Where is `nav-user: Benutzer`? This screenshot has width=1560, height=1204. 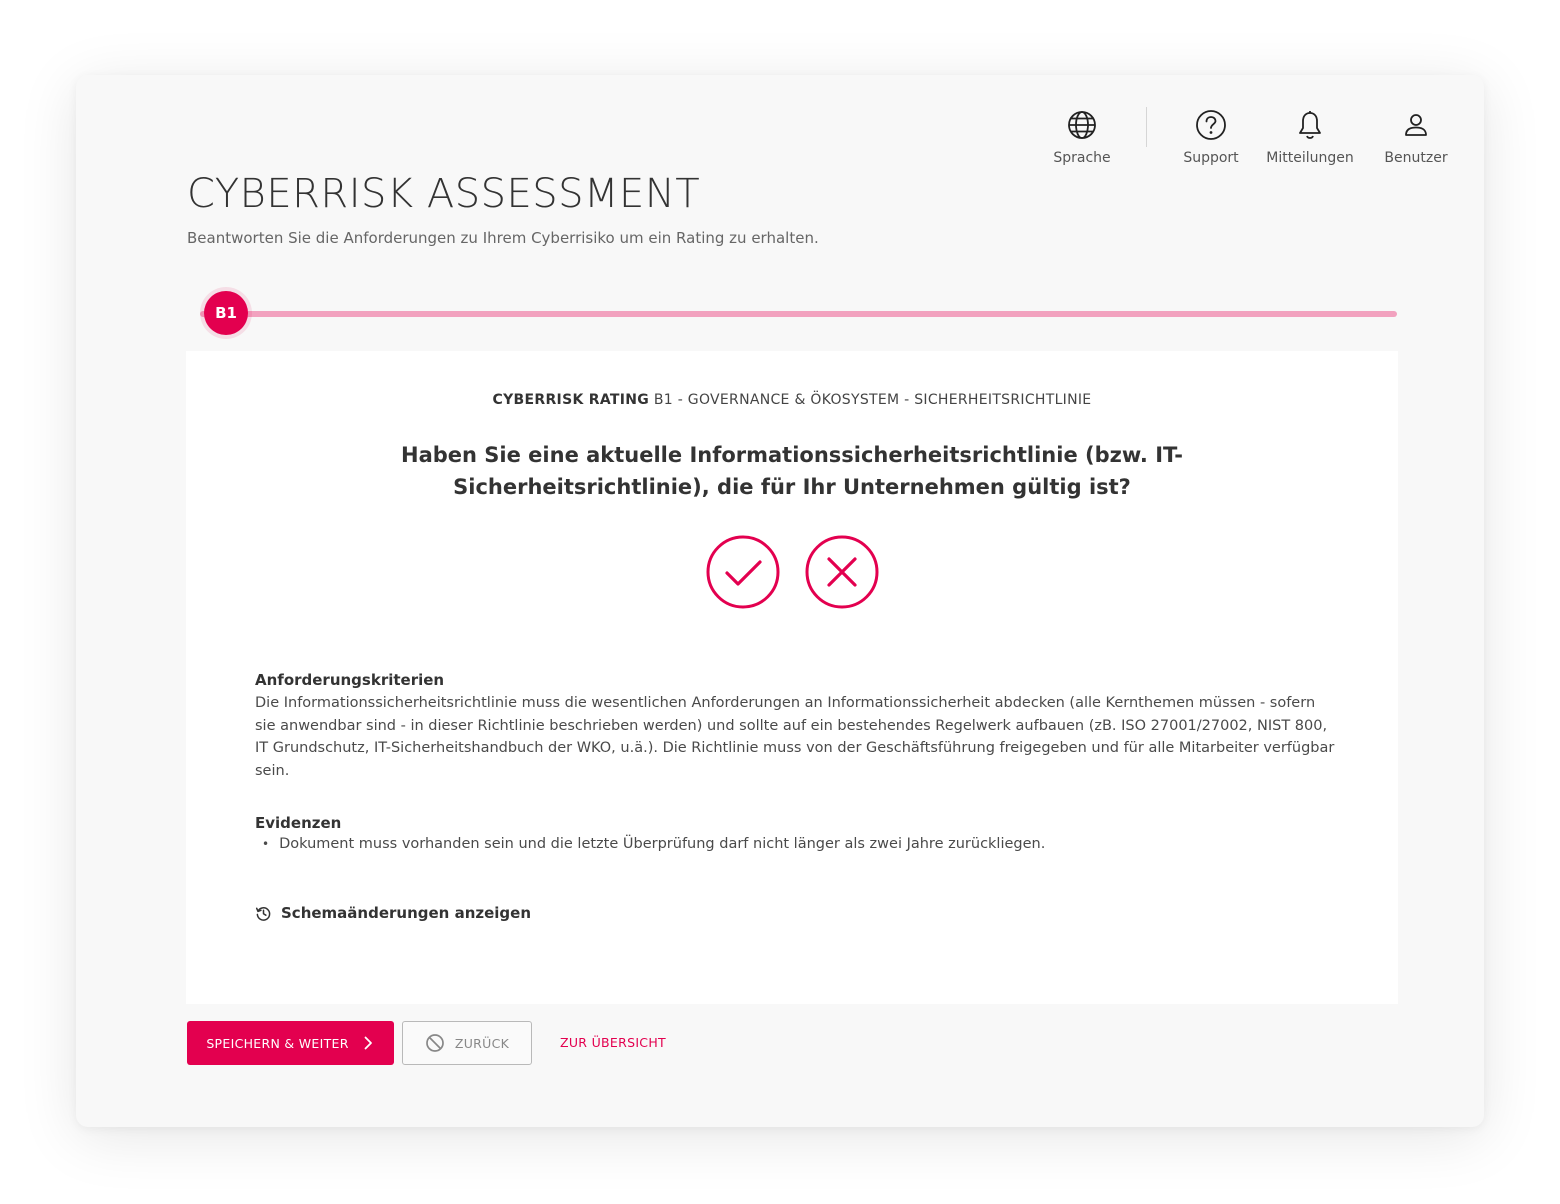 nav-user: Benutzer is located at coordinates (1416, 137).